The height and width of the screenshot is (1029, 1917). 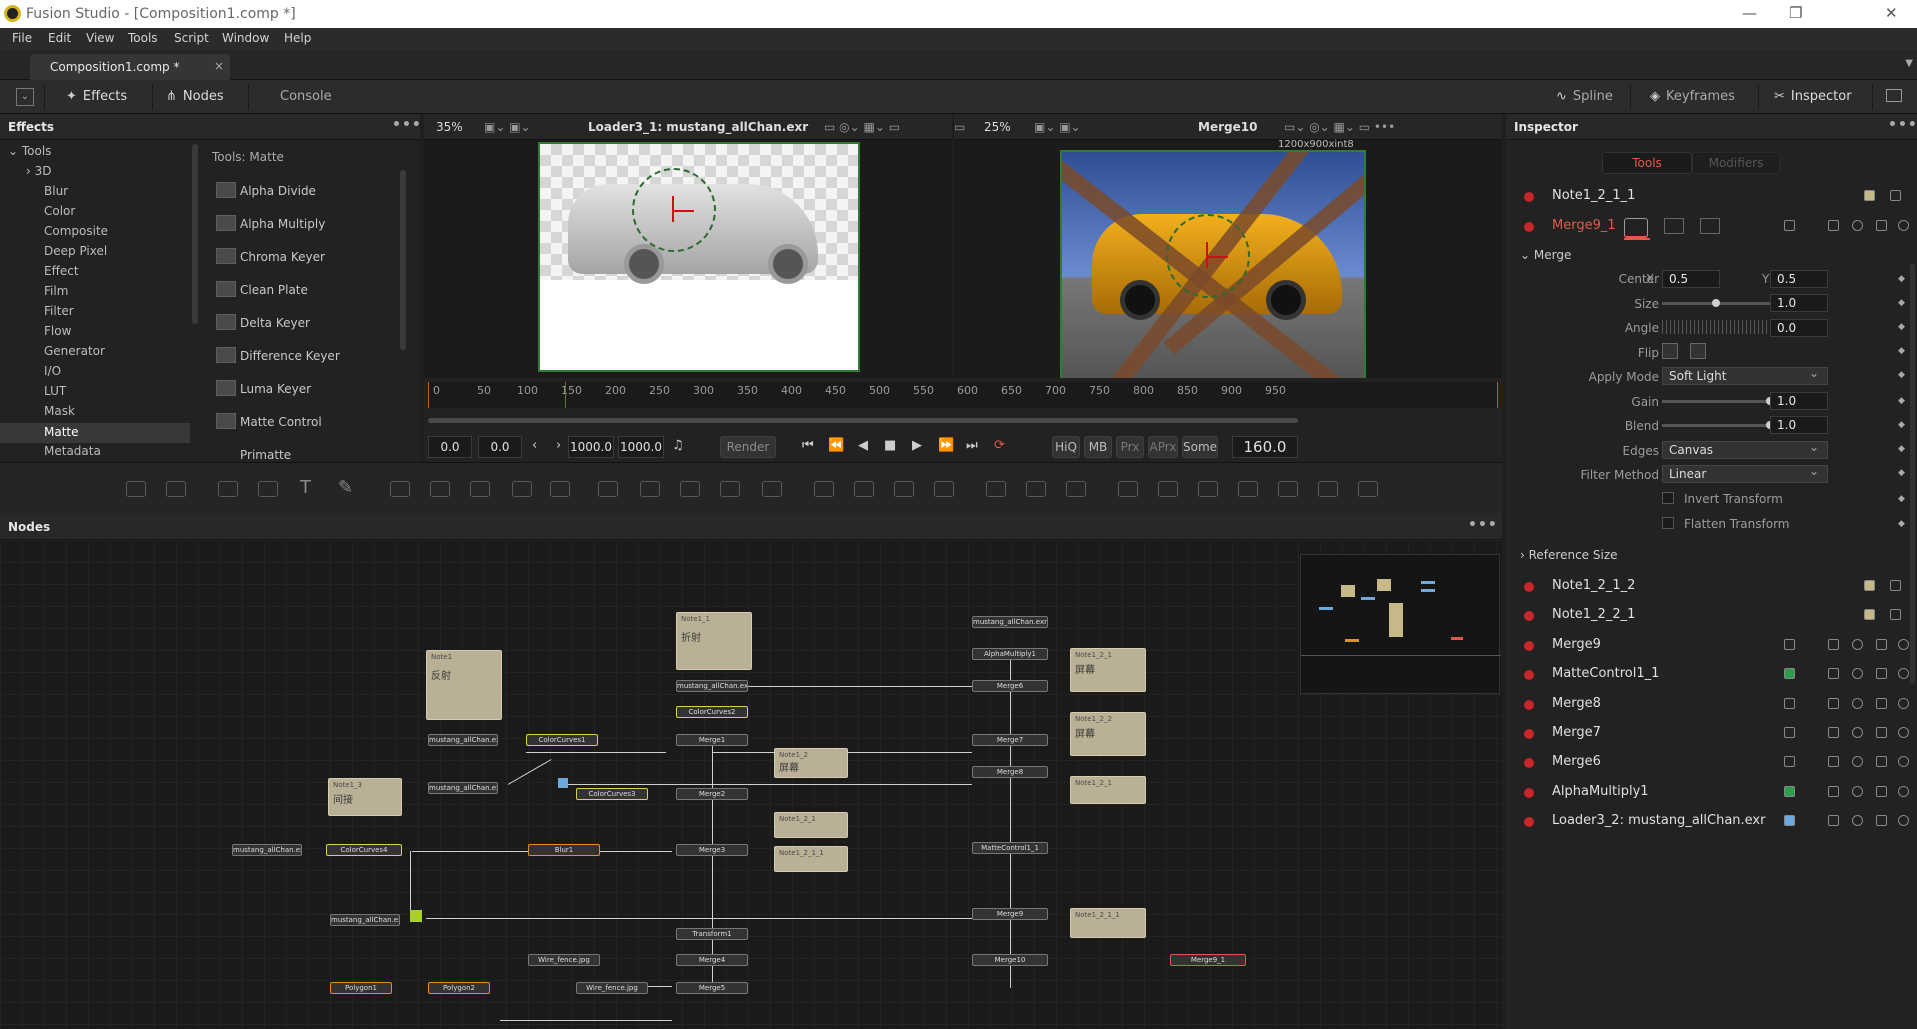 What do you see at coordinates (712, 934) in the screenshot?
I see `transform-node: Transform1` at bounding box center [712, 934].